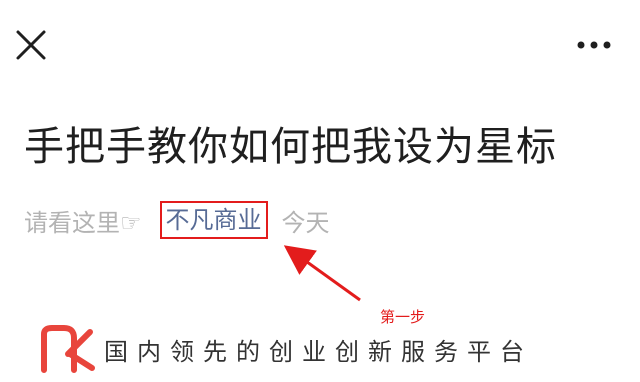 The image size is (640, 382). What do you see at coordinates (213, 220) in the screenshot?
I see `account-name-link: 不凡商业` at bounding box center [213, 220].